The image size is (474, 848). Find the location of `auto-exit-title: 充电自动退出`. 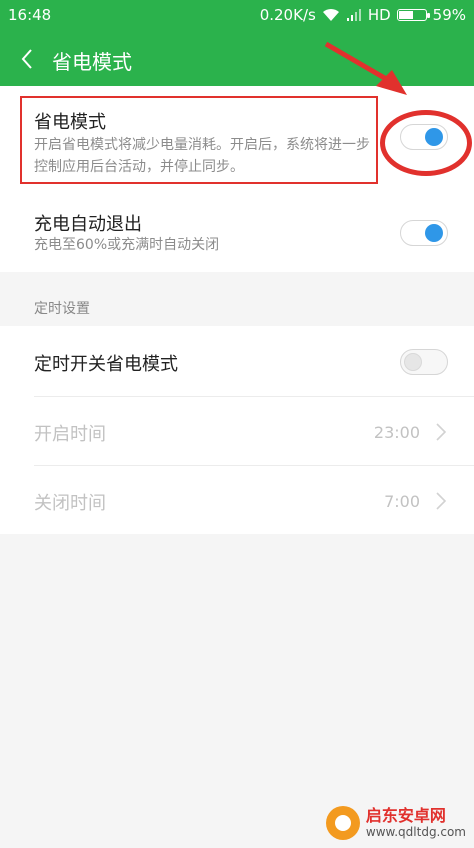

auto-exit-title: 充电自动退出 is located at coordinates (88, 224).